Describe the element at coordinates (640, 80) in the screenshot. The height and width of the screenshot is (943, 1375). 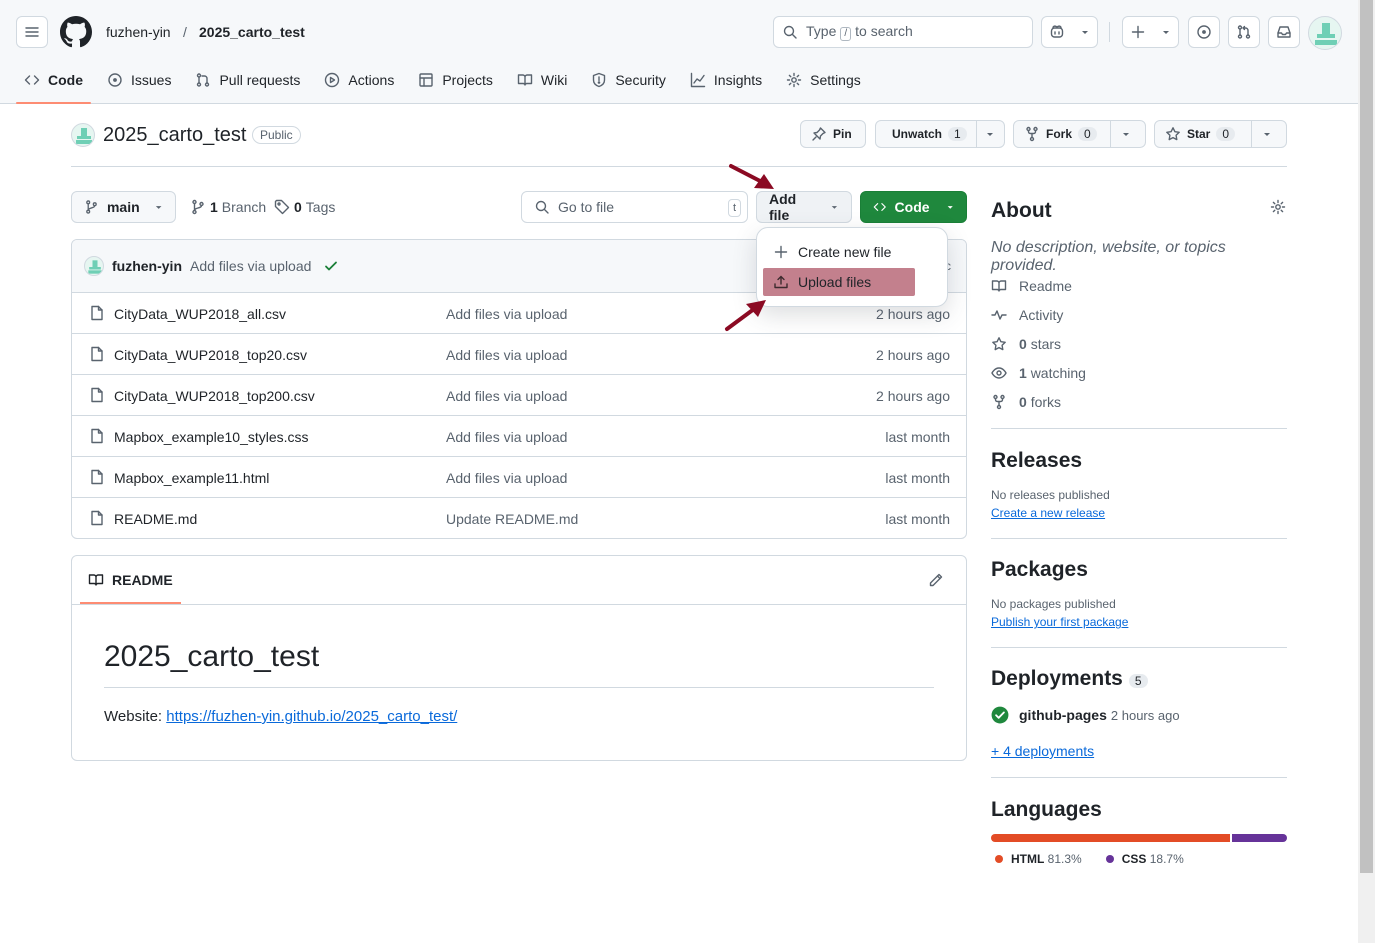
I see `tab-label: Security` at that location.